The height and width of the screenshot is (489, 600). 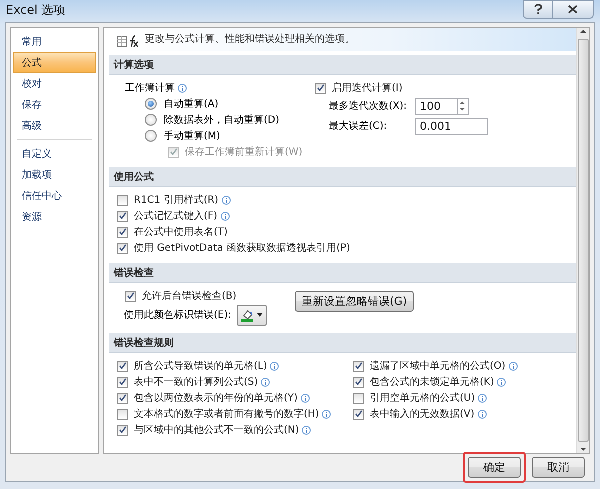 I want to click on field-label: 最大误差(C):, so click(x=358, y=126).